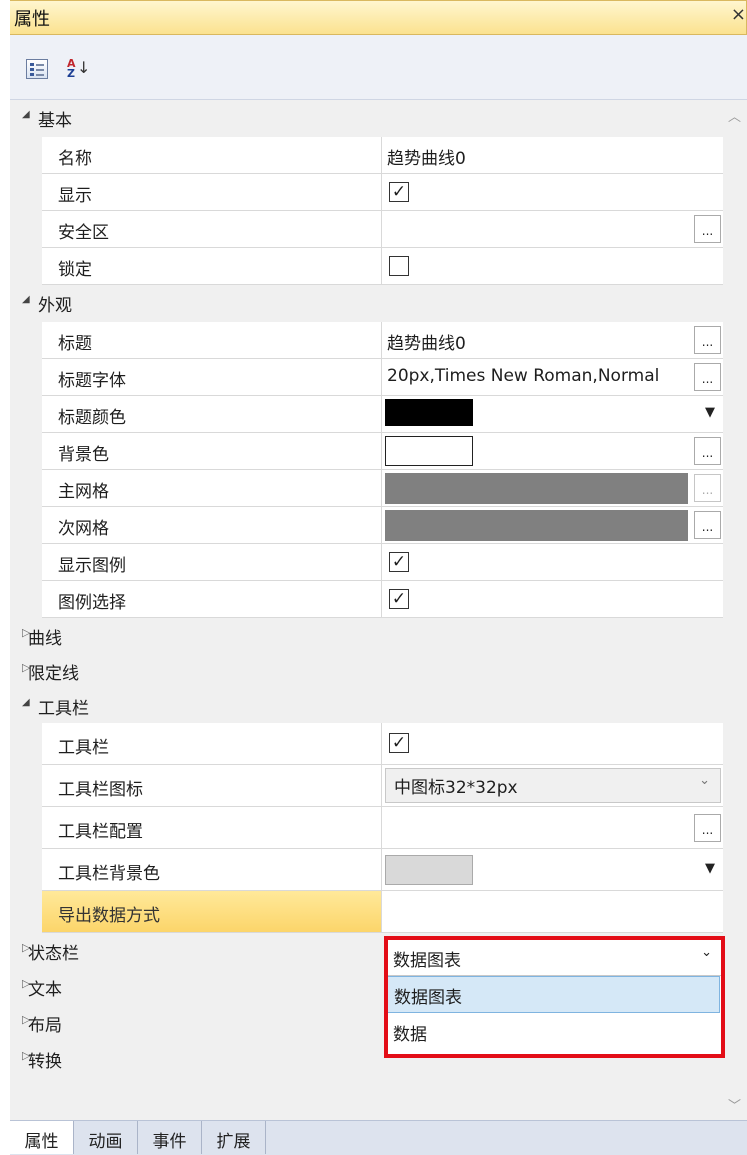  What do you see at coordinates (45, 1026) in the screenshot?
I see `category-label: 布局` at bounding box center [45, 1026].